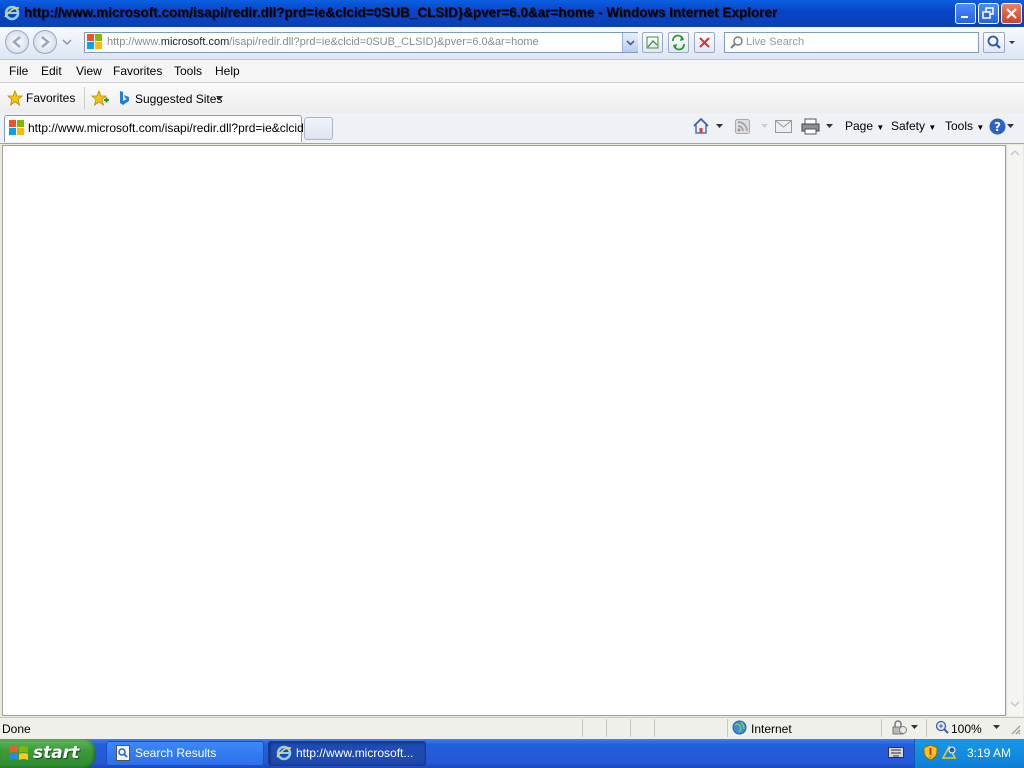  I want to click on menu-file: File, so click(18, 71).